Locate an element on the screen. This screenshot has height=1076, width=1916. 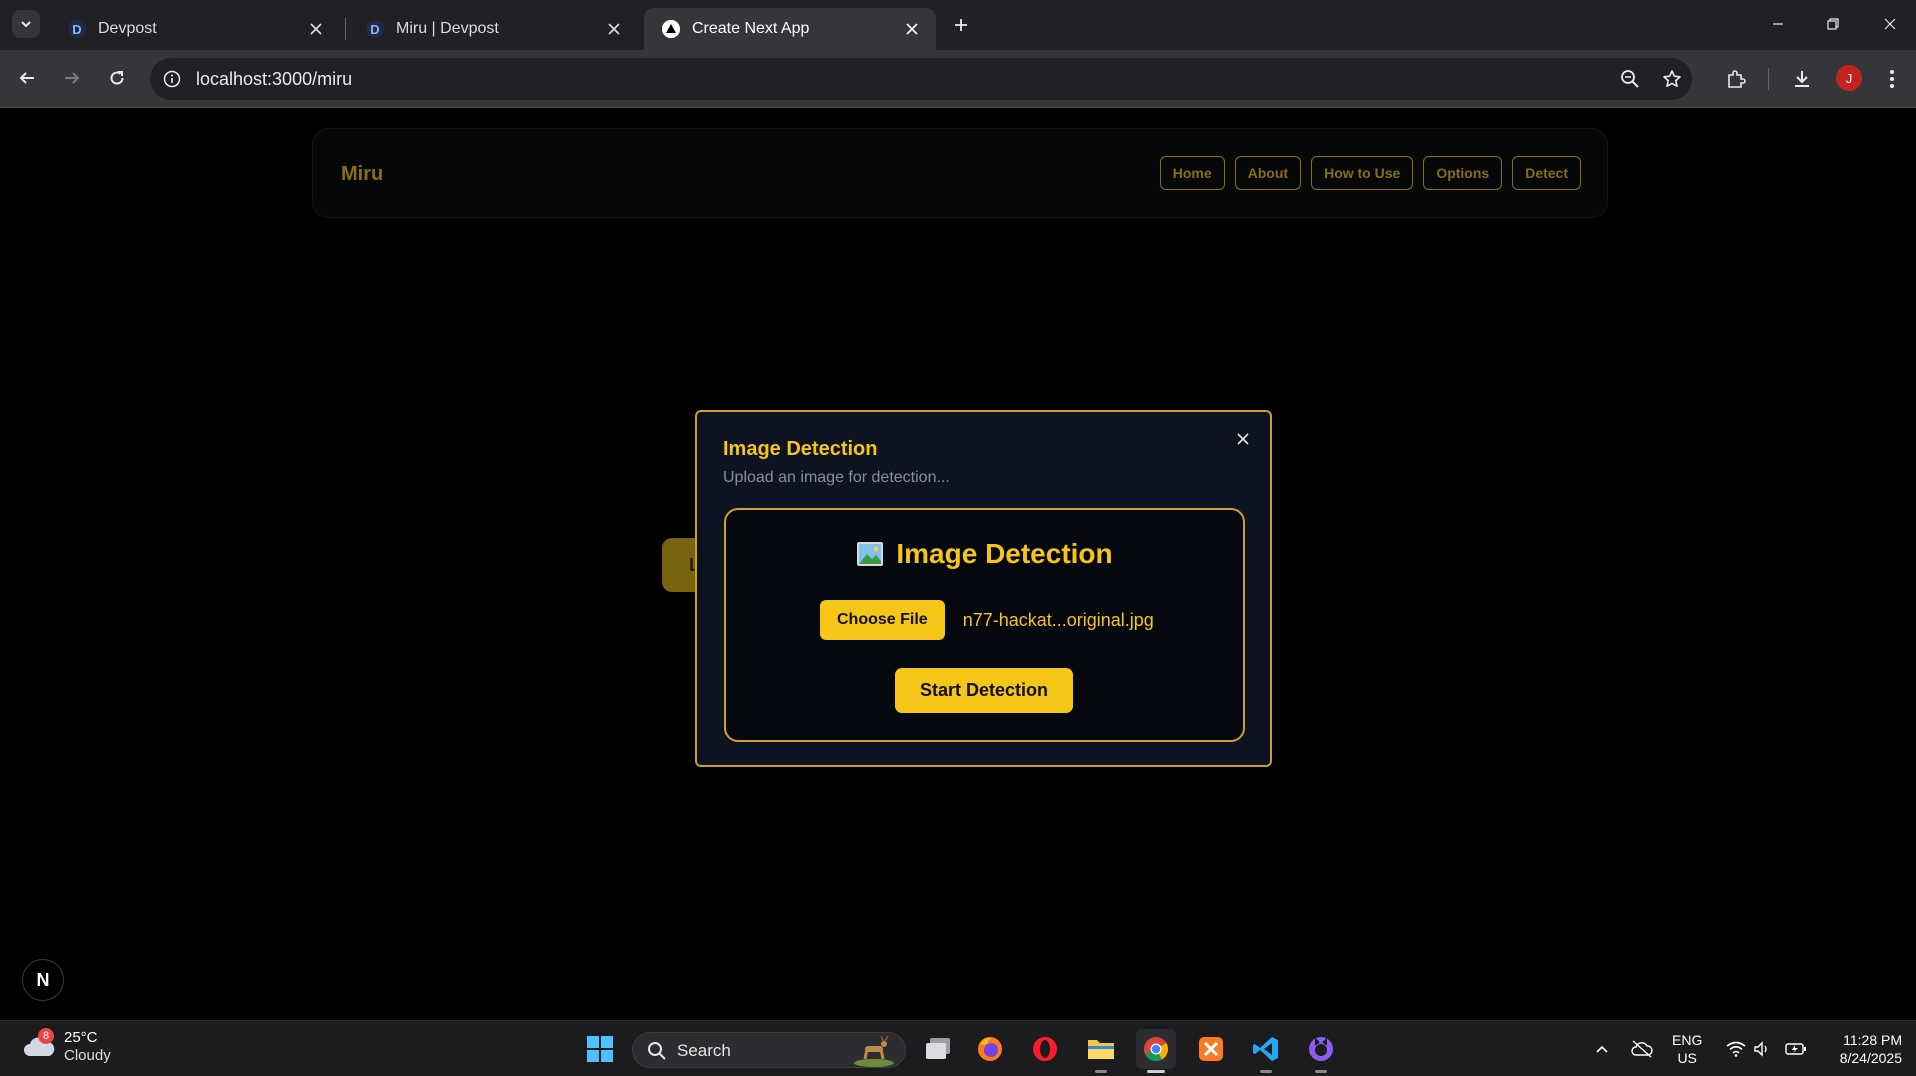
next-logo-letter: N is located at coordinates (43, 979).